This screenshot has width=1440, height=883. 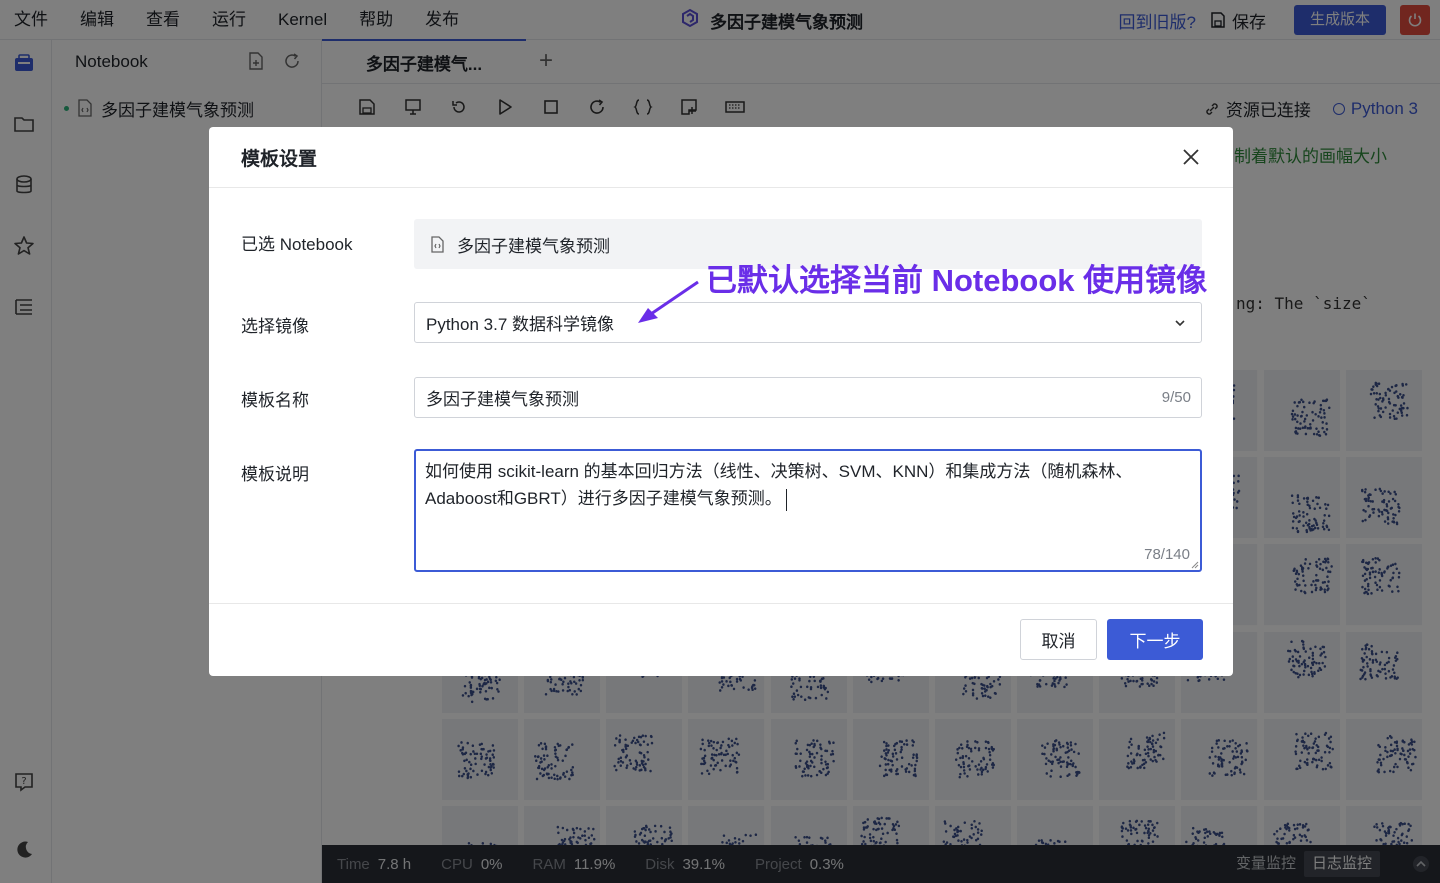 I want to click on chevron-down-icon, so click(x=1180, y=323).